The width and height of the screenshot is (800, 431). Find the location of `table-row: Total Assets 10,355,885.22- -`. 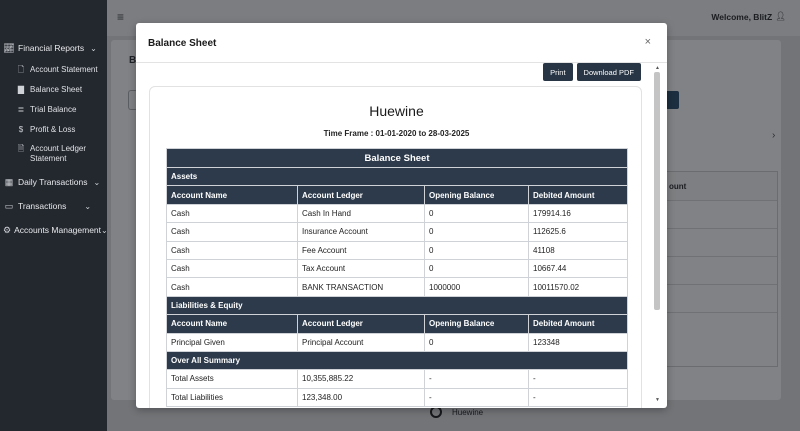

table-row: Total Assets 10,355,885.22- - is located at coordinates (397, 379).